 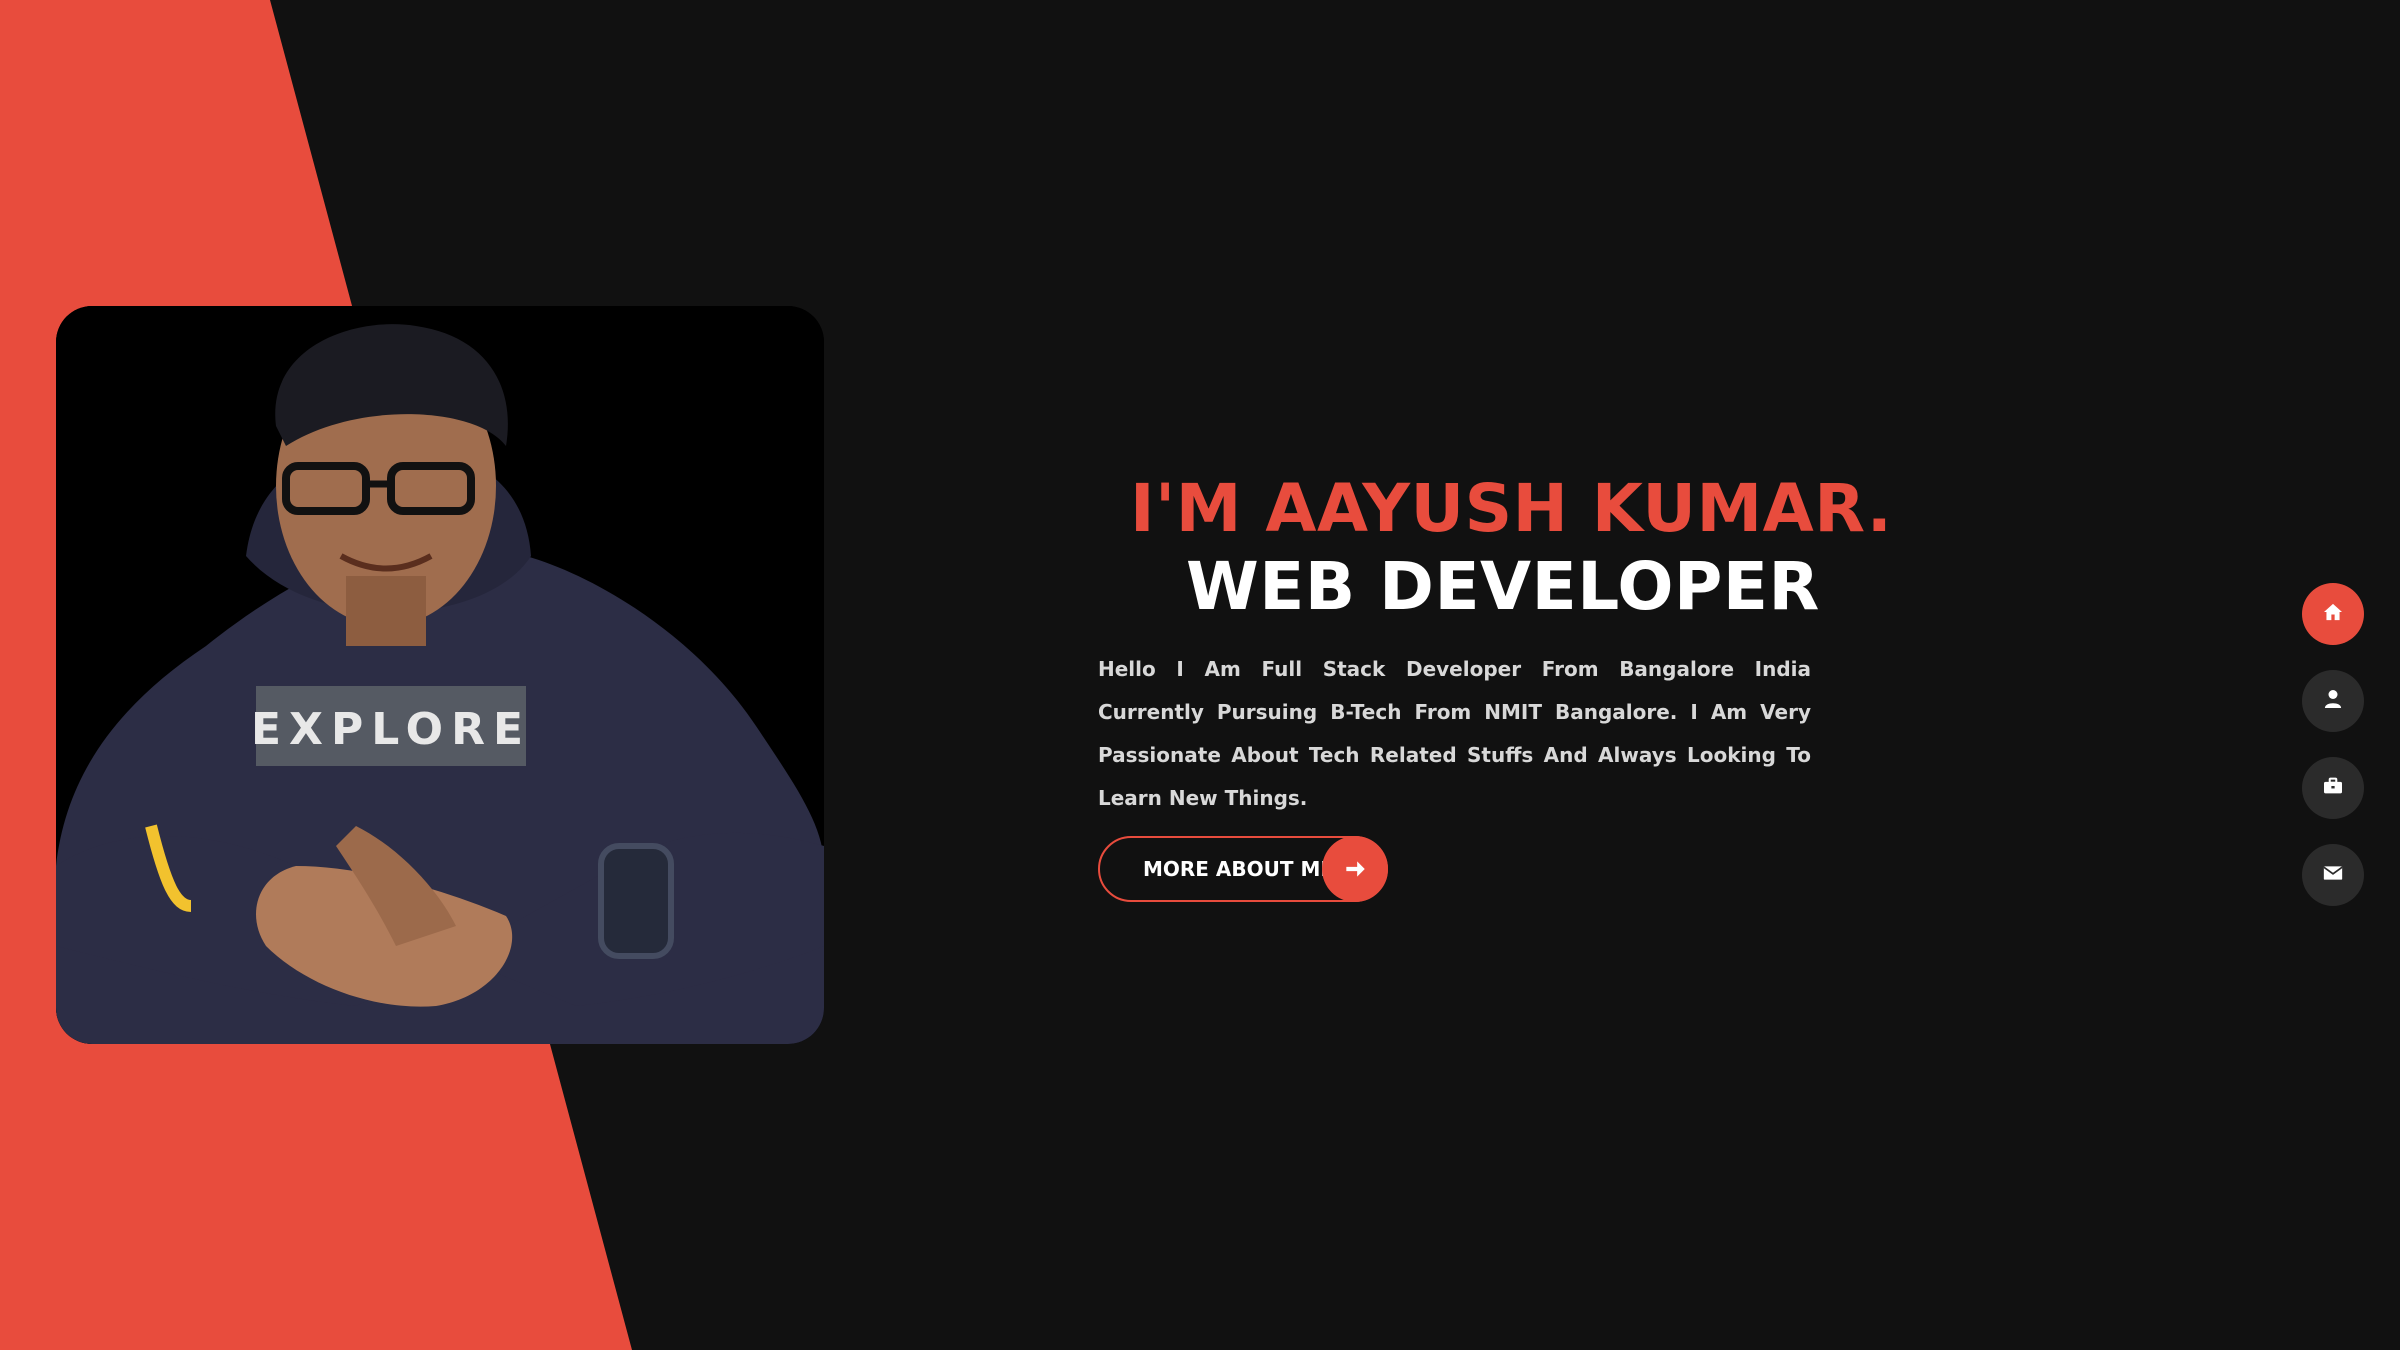 I want to click on user-icon, so click(x=2333, y=701).